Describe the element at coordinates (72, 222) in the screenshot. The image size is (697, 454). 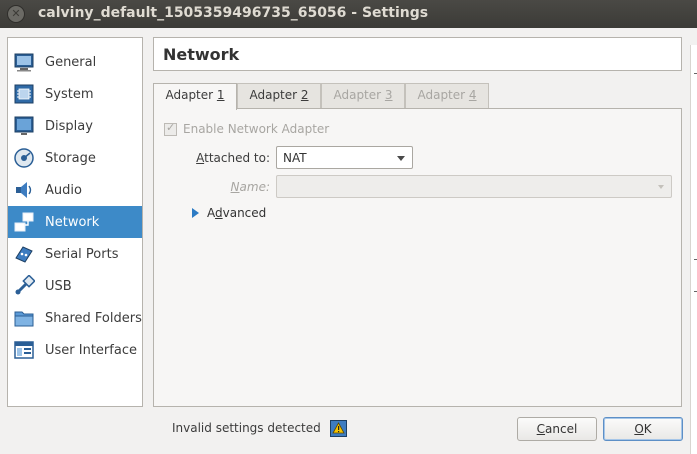
I see `sidebar-item-label: Network` at that location.